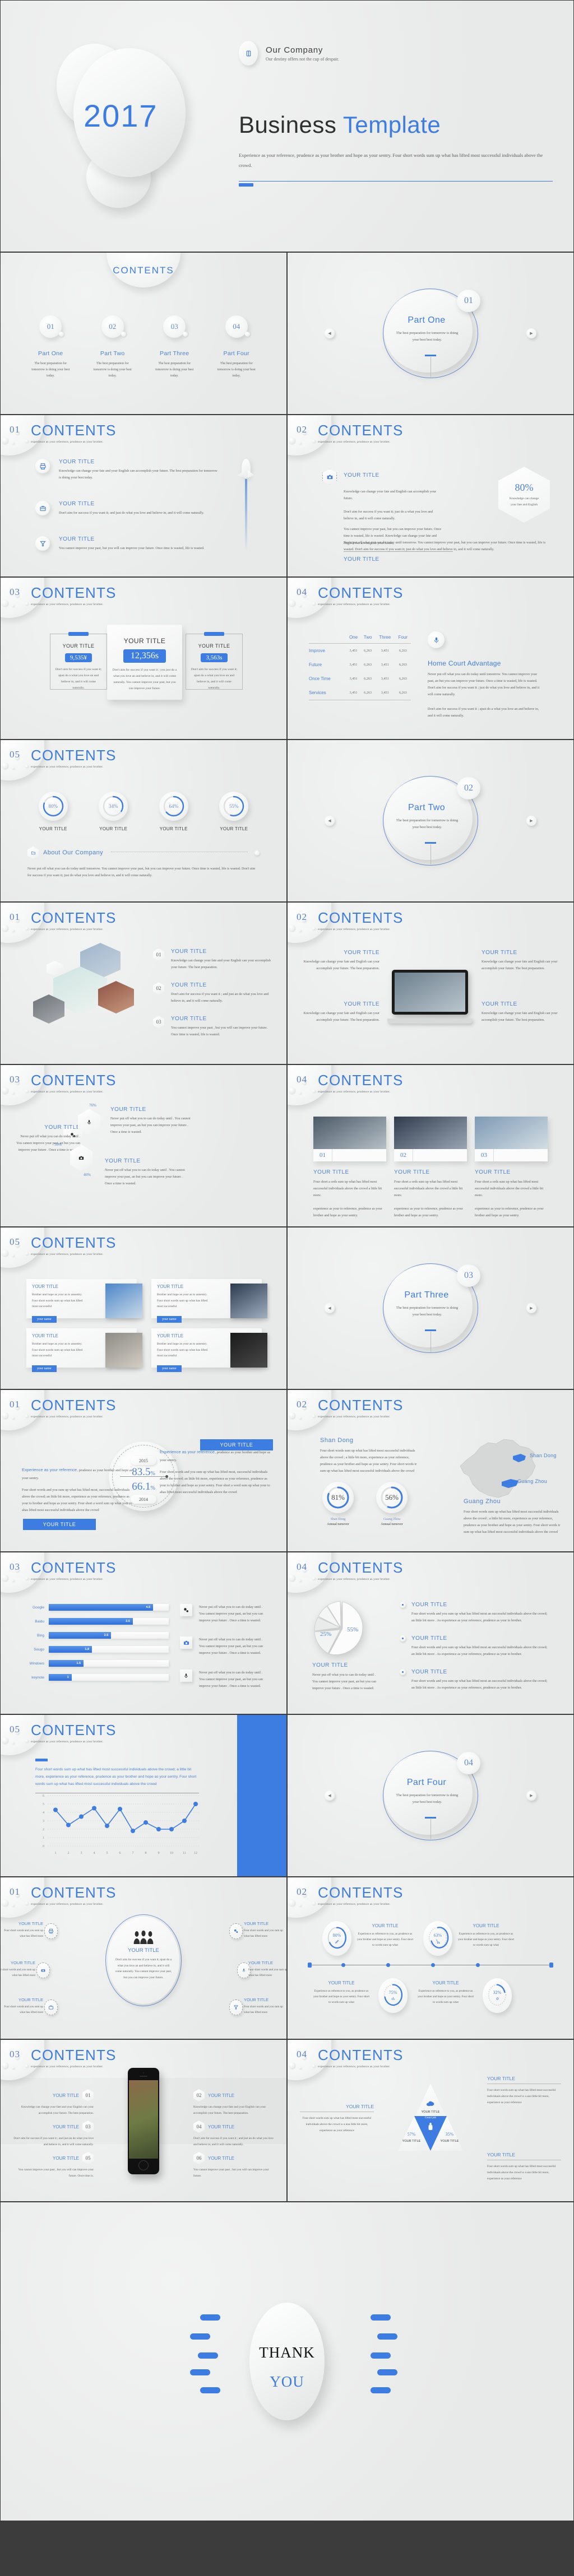 The height and width of the screenshot is (2576, 574). What do you see at coordinates (53, 829) in the screenshot?
I see `gauge-label: YOUR TITLE` at bounding box center [53, 829].